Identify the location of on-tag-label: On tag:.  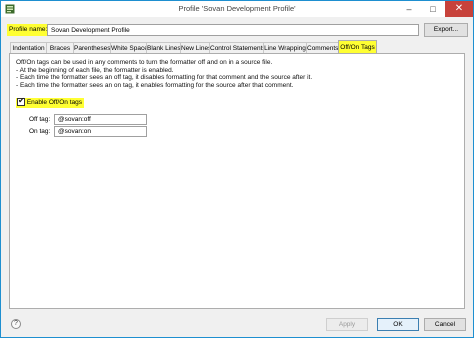
(40, 131).